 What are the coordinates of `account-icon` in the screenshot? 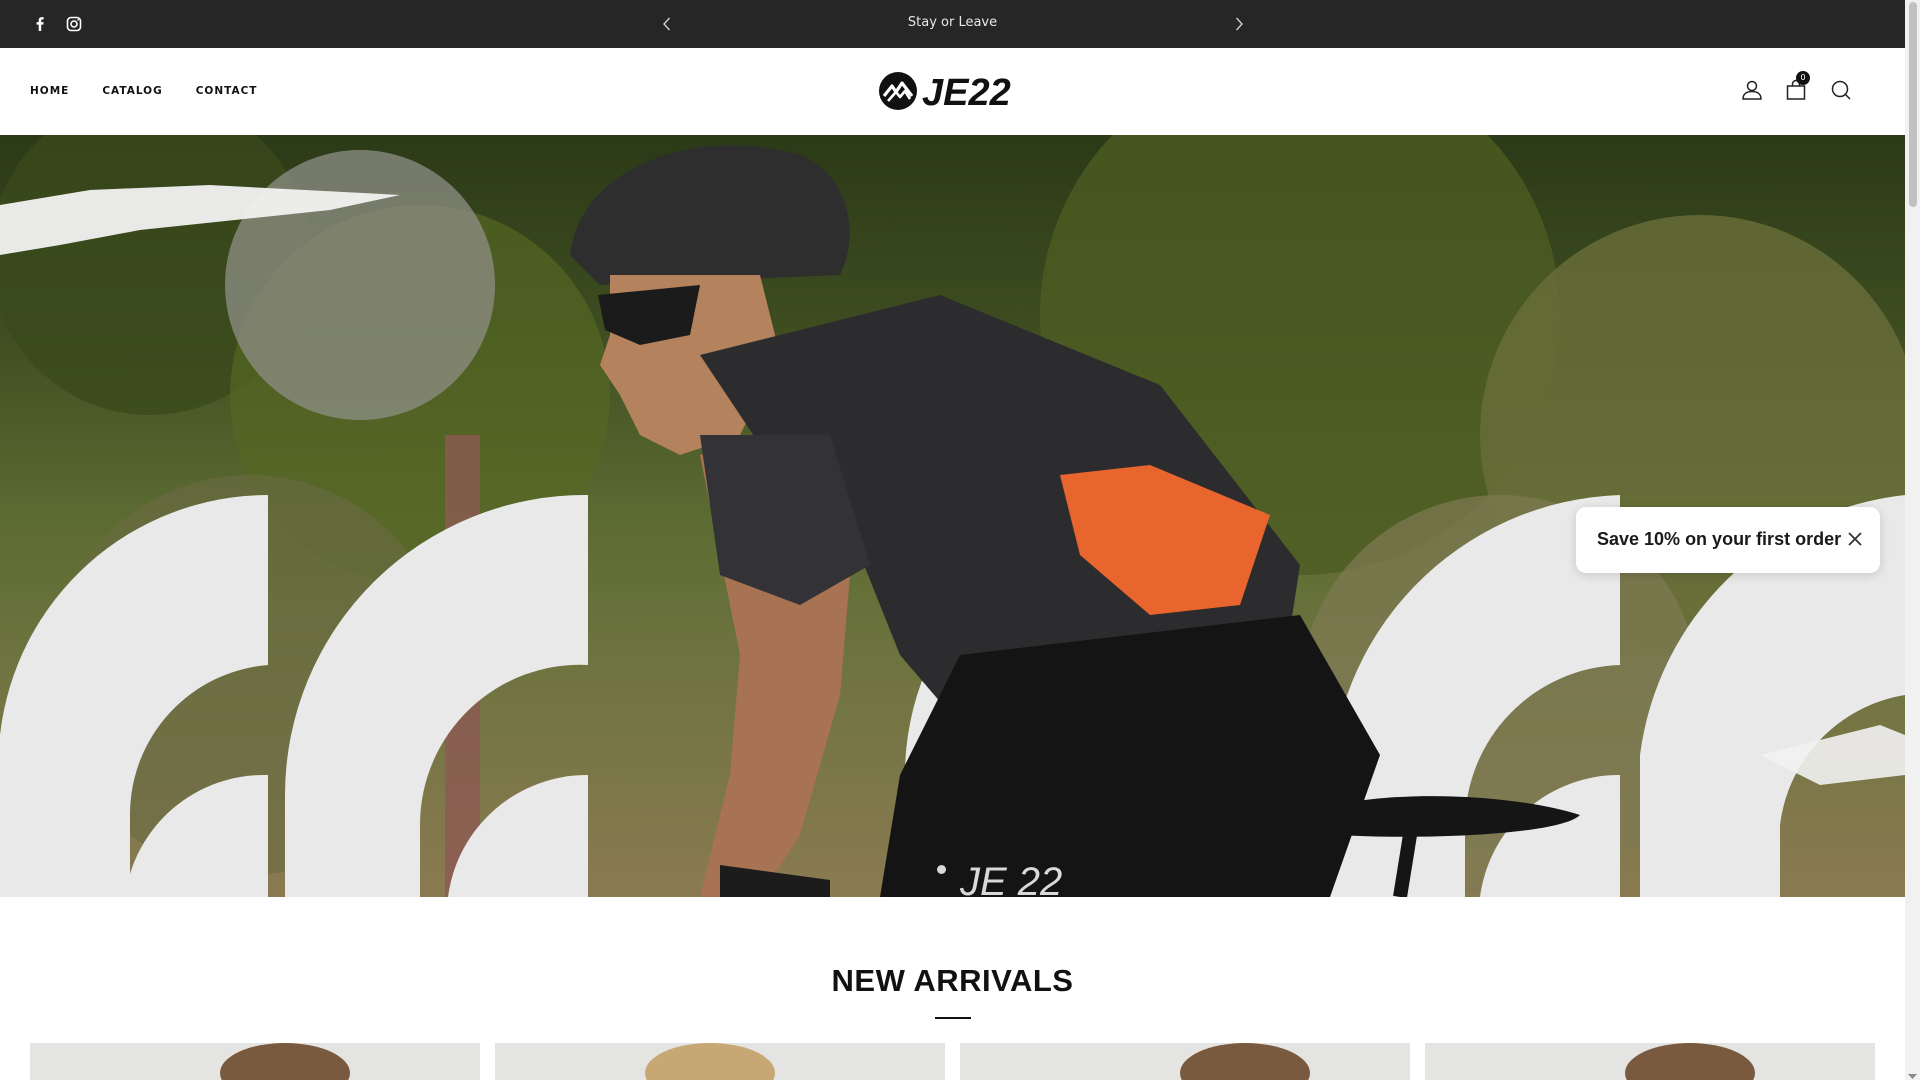 It's located at (1752, 90).